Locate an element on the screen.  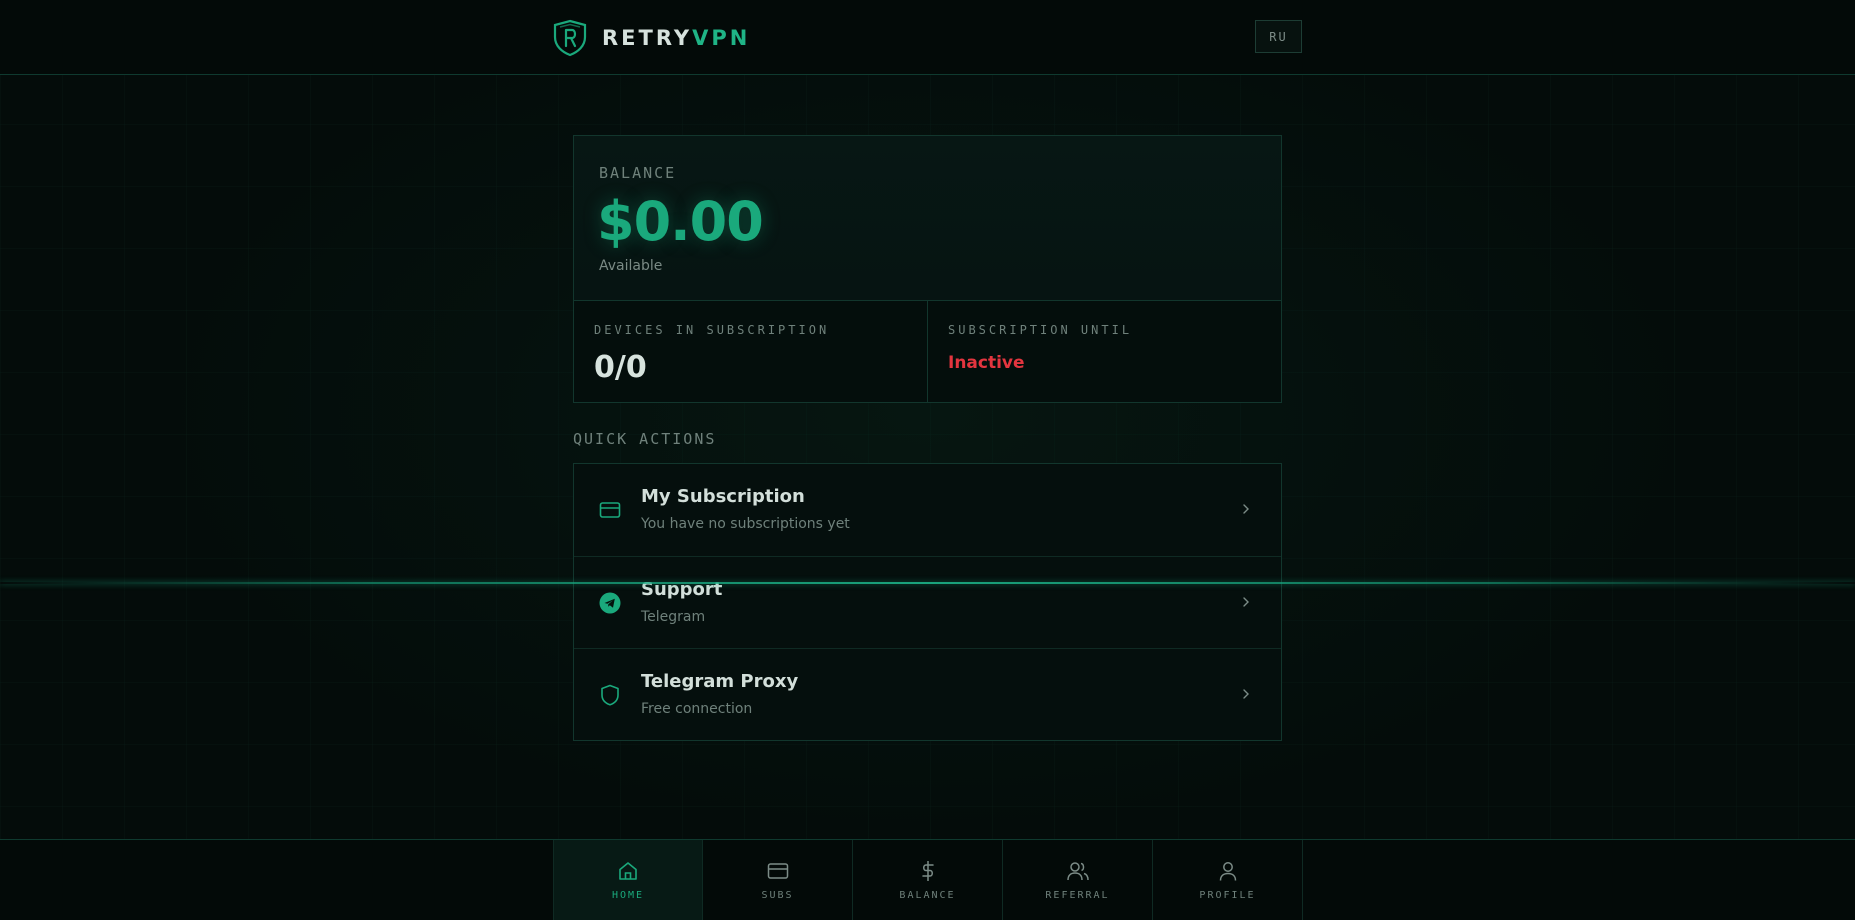
telegram-icon is located at coordinates (610, 603).